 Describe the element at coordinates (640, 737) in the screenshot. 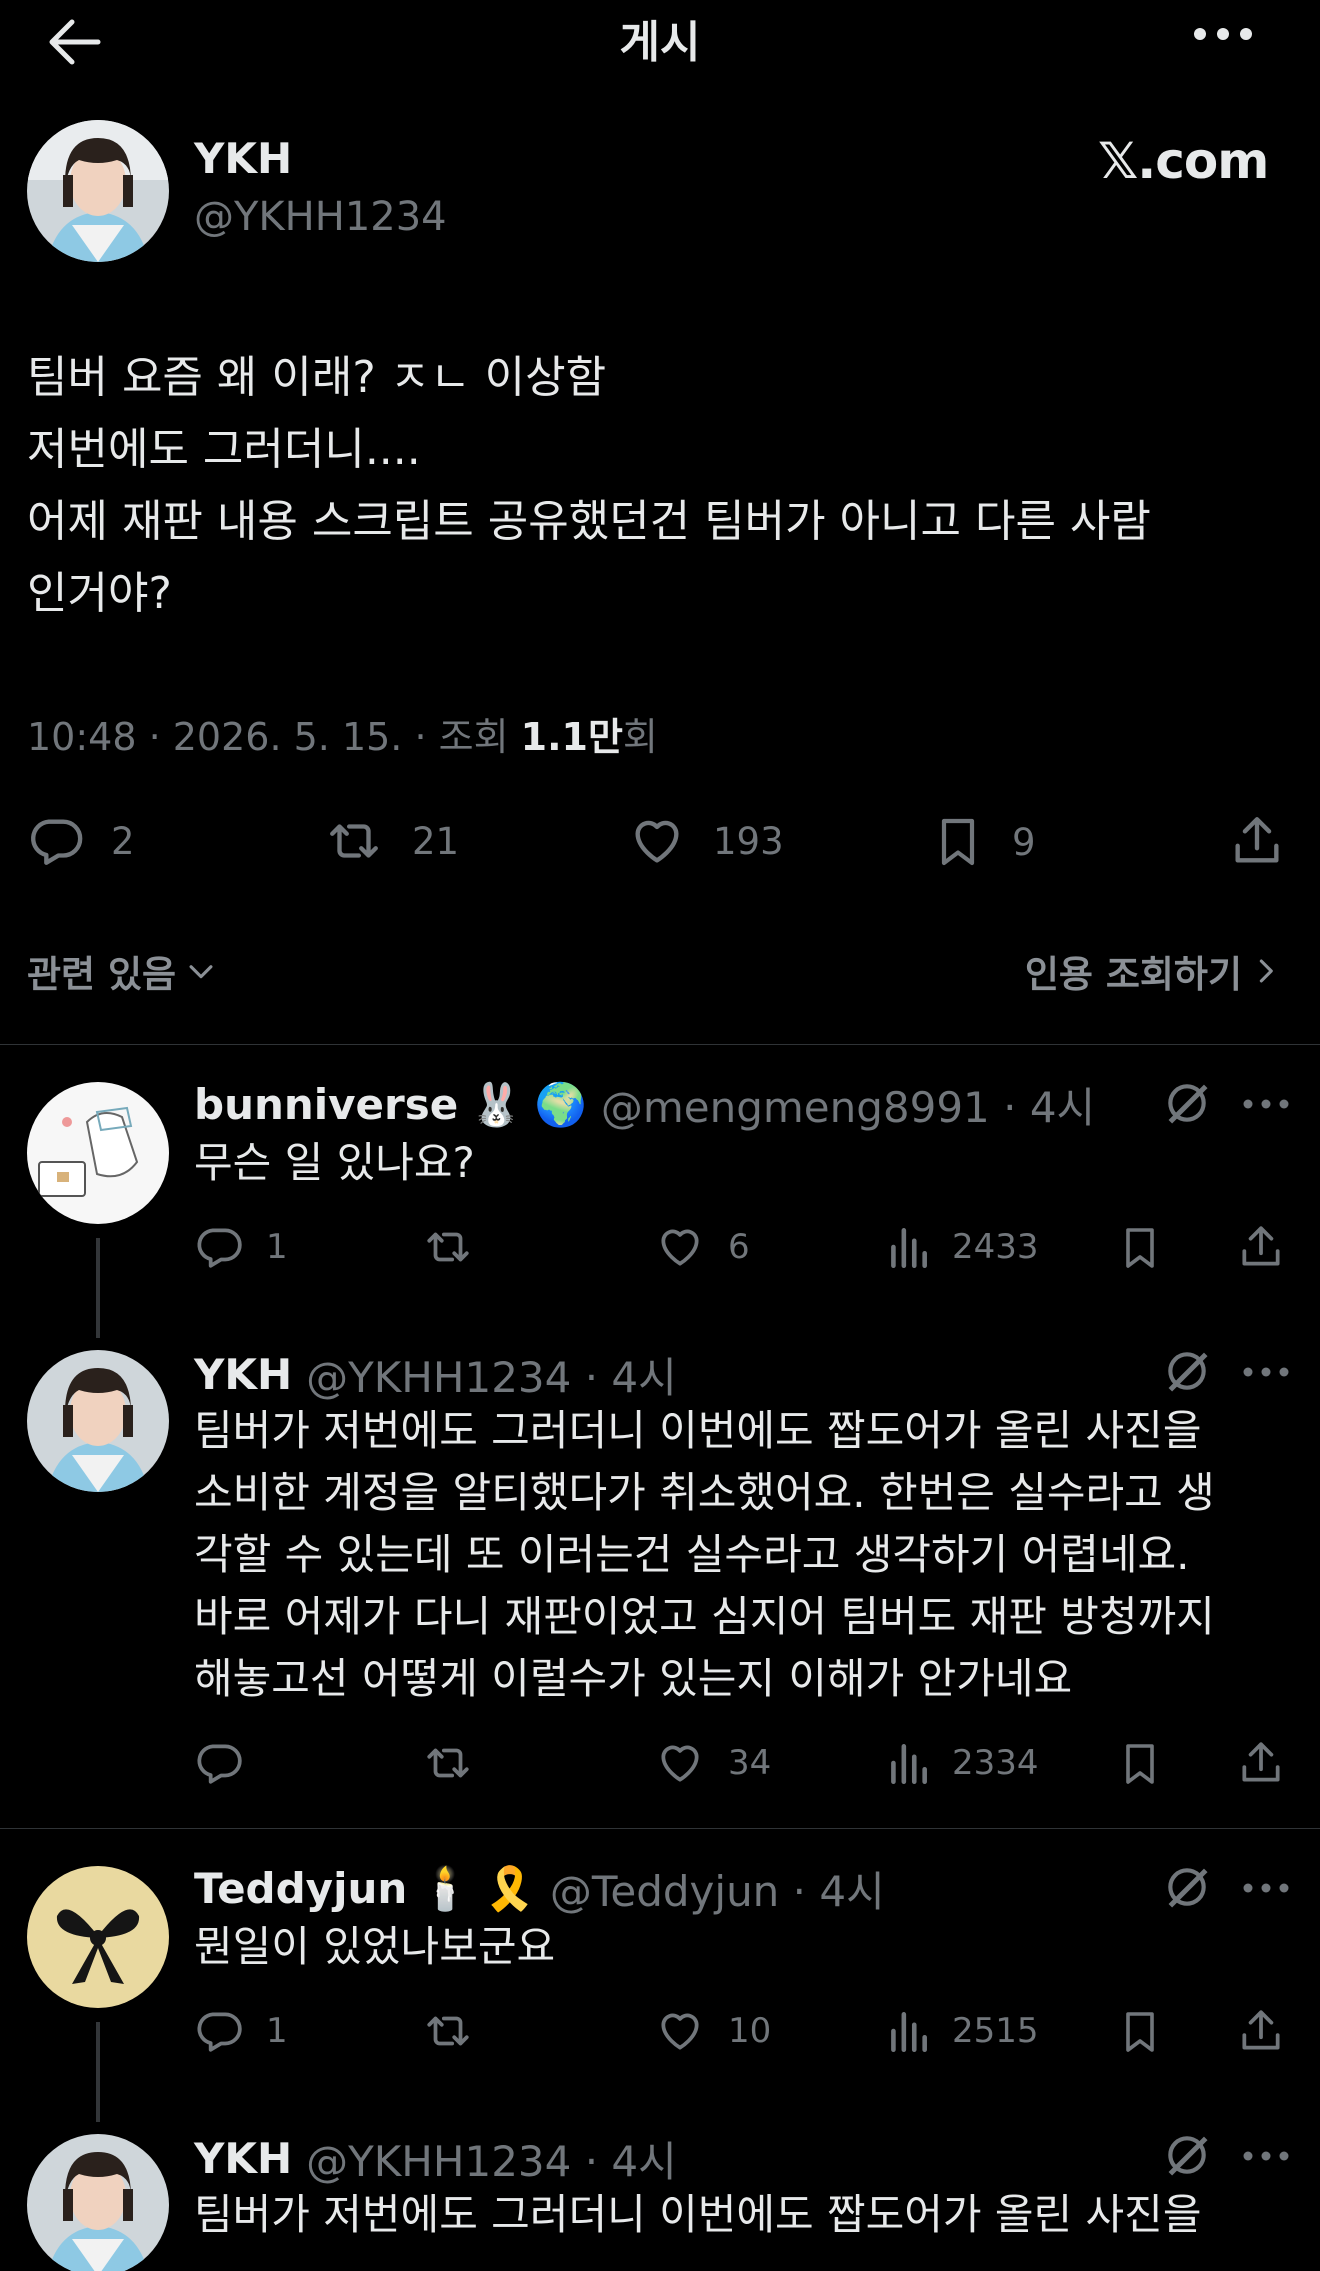

I see `view-suffix: 회` at that location.